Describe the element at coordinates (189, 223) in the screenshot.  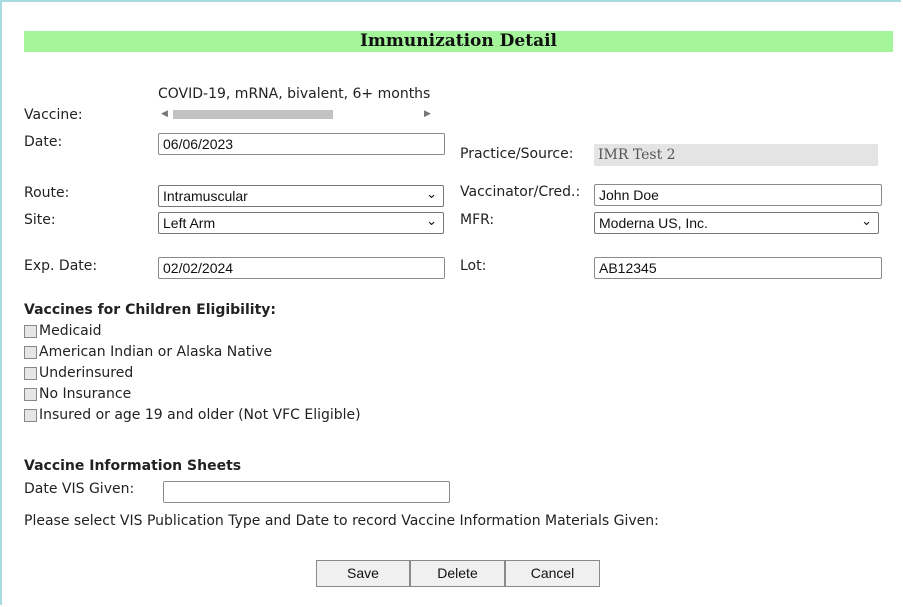
I see `site-select-value: Left Arm` at that location.